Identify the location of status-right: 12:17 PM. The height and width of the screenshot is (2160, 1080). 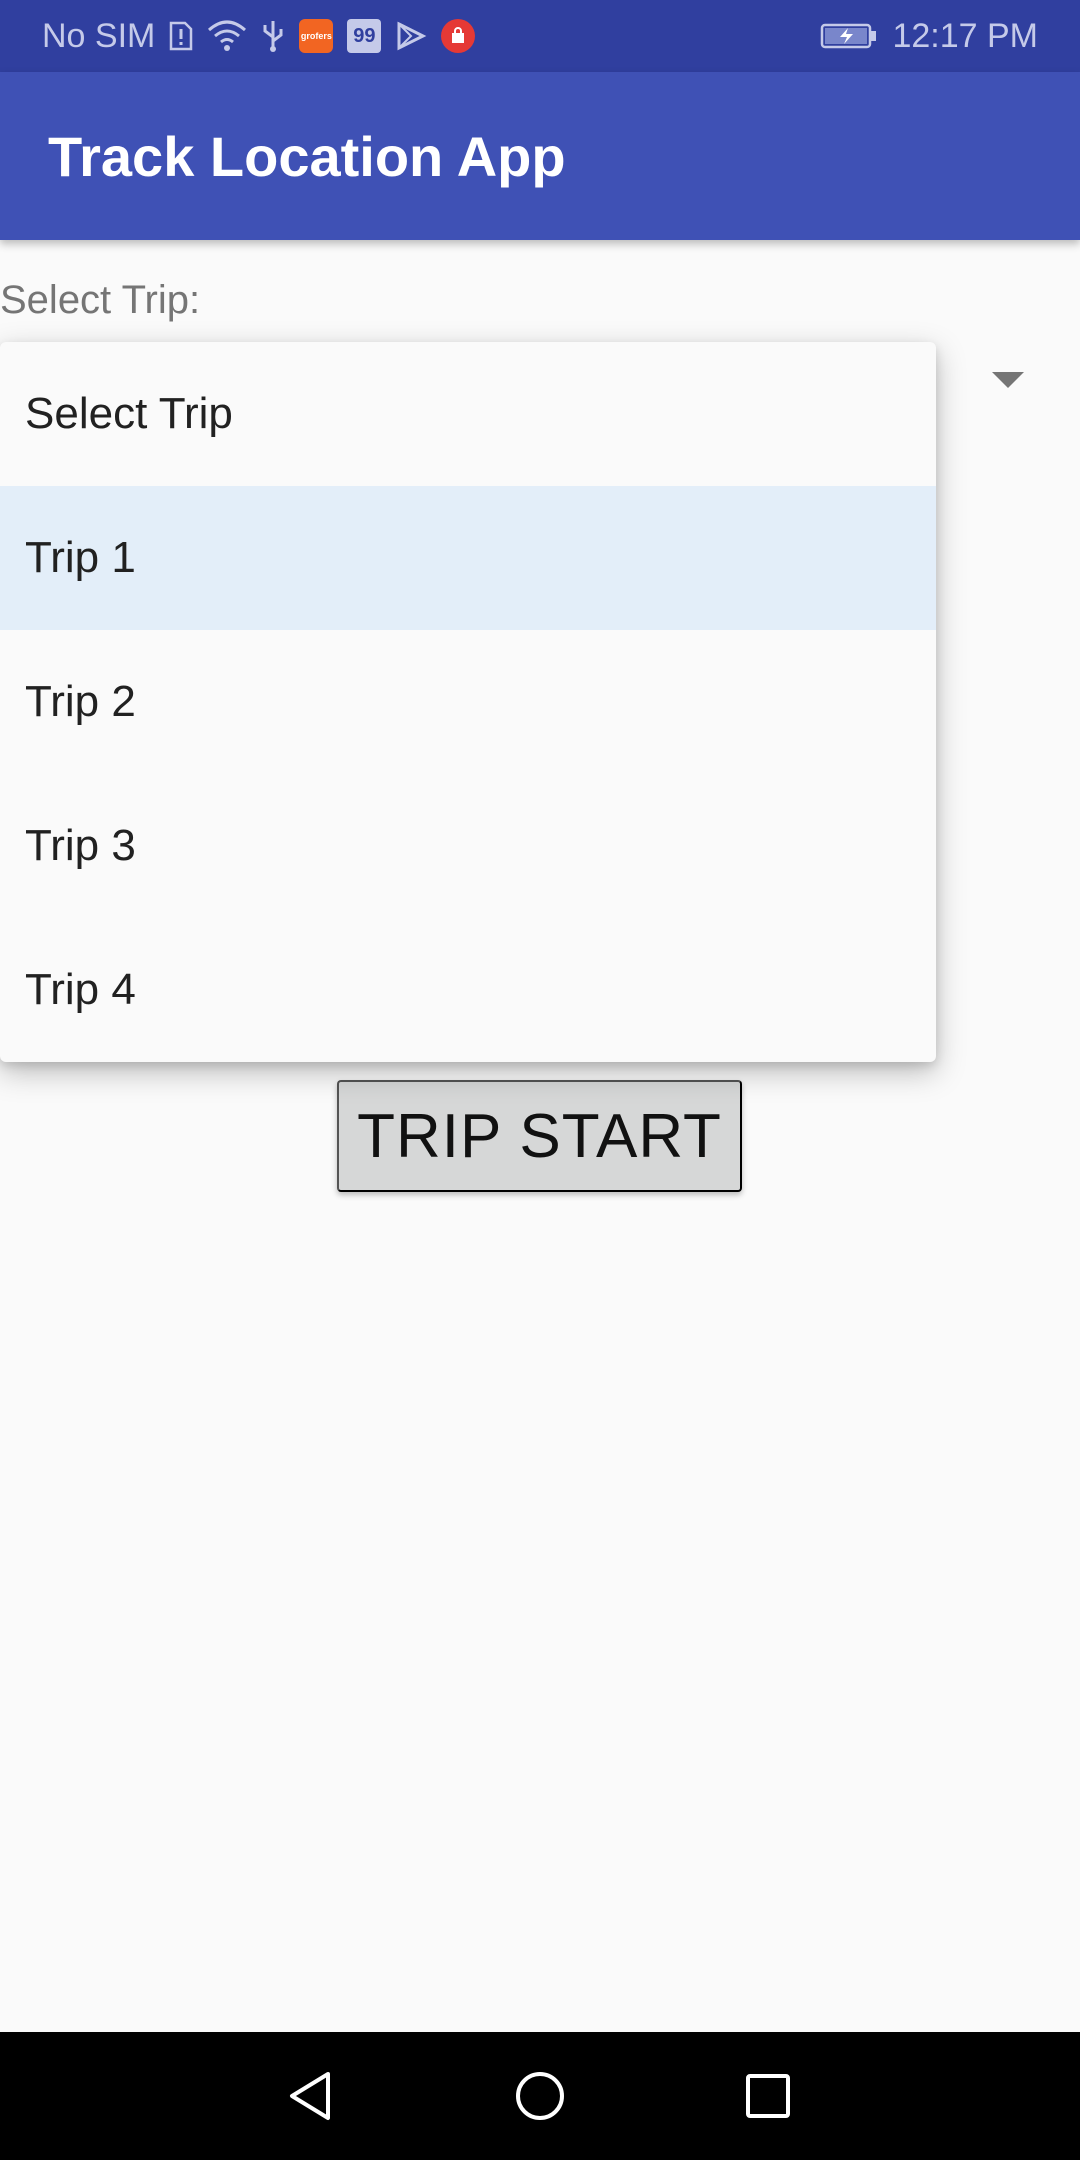
(929, 36).